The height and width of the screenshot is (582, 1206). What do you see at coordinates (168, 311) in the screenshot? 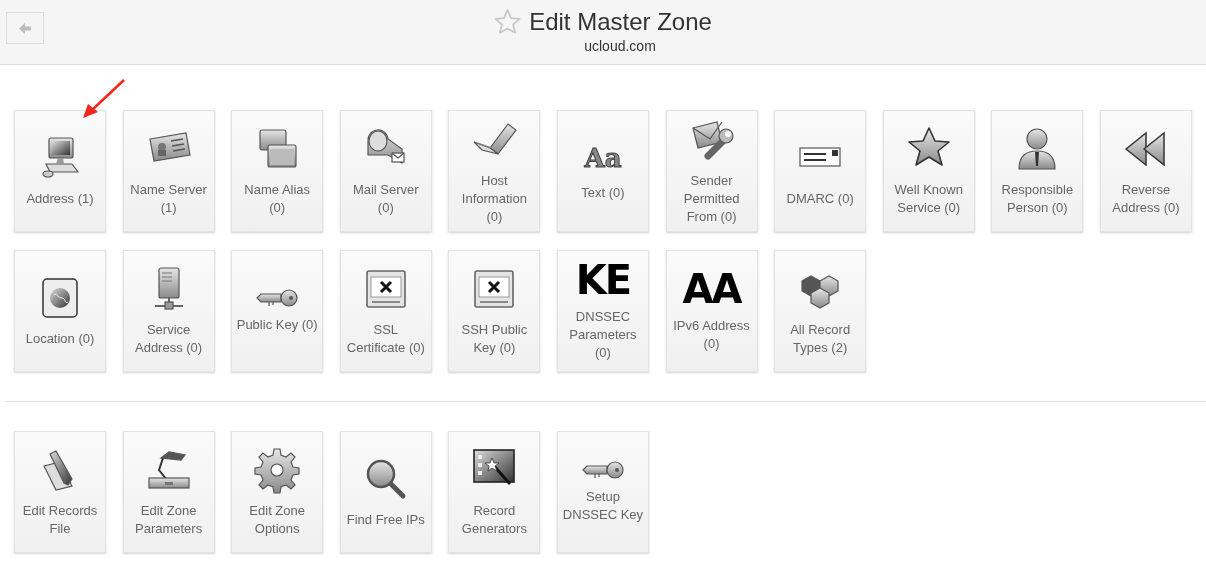
I see `record-type-tile: Service Address (0)` at bounding box center [168, 311].